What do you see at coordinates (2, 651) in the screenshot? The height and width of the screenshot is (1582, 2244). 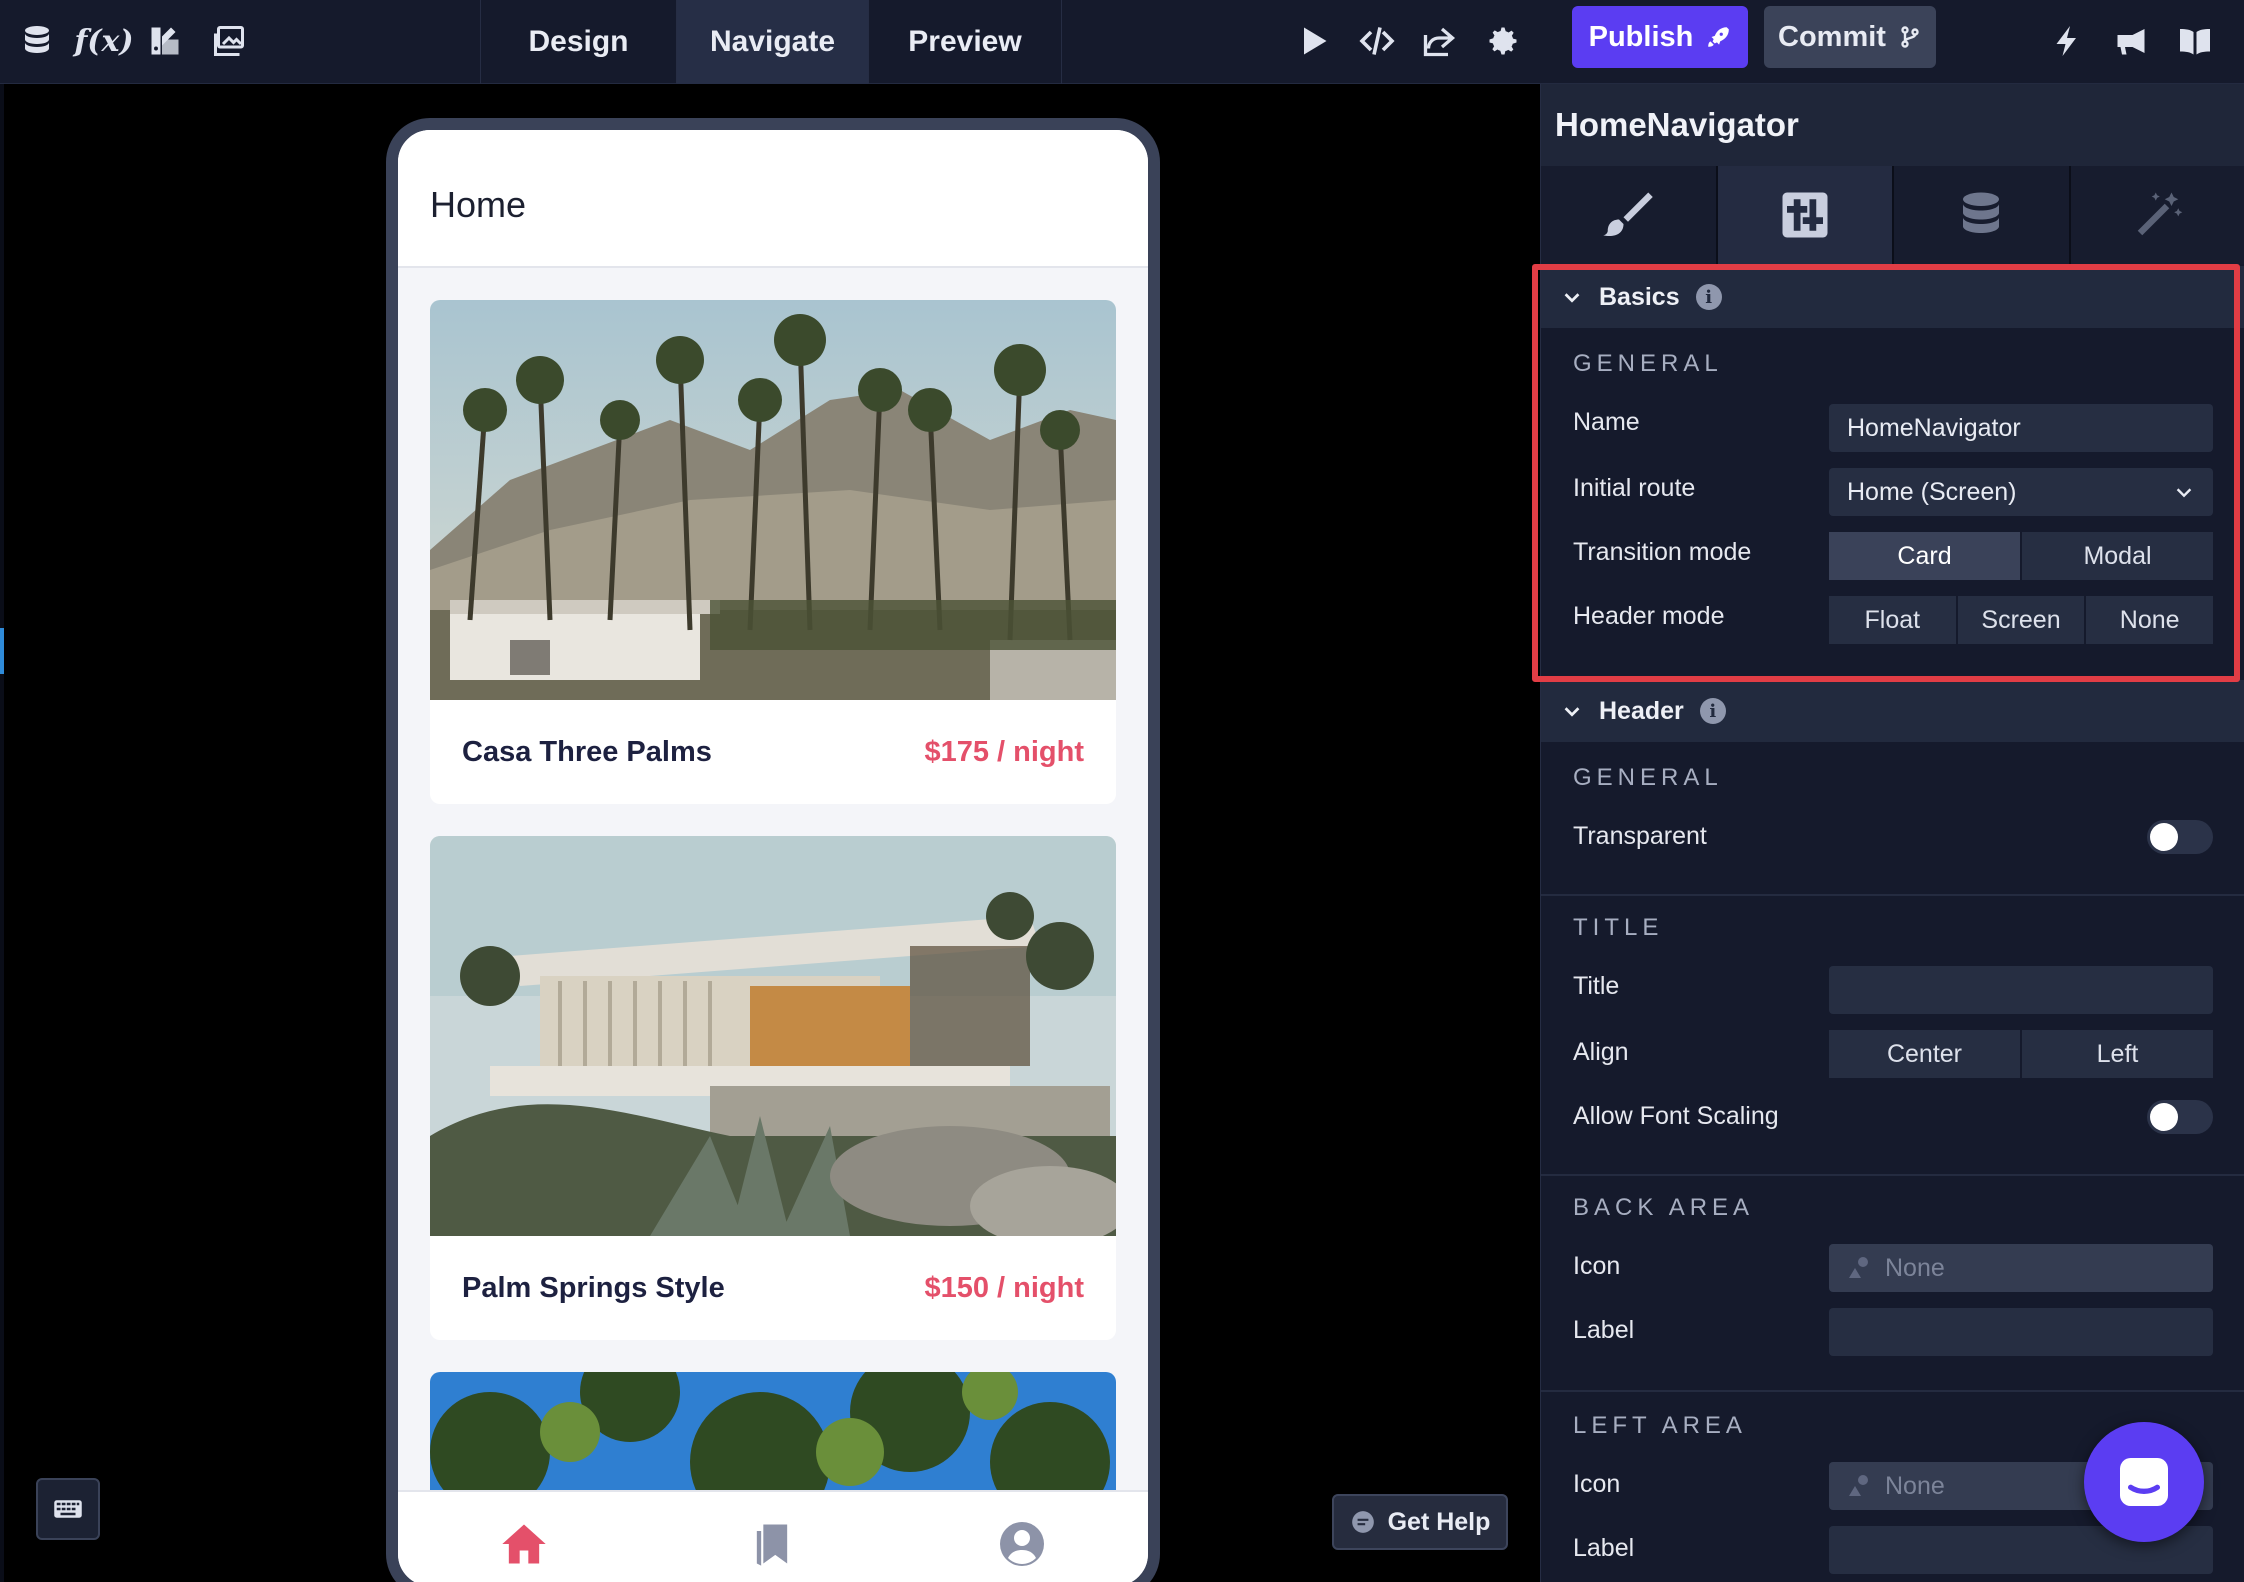 I see `scroll-indicator` at bounding box center [2, 651].